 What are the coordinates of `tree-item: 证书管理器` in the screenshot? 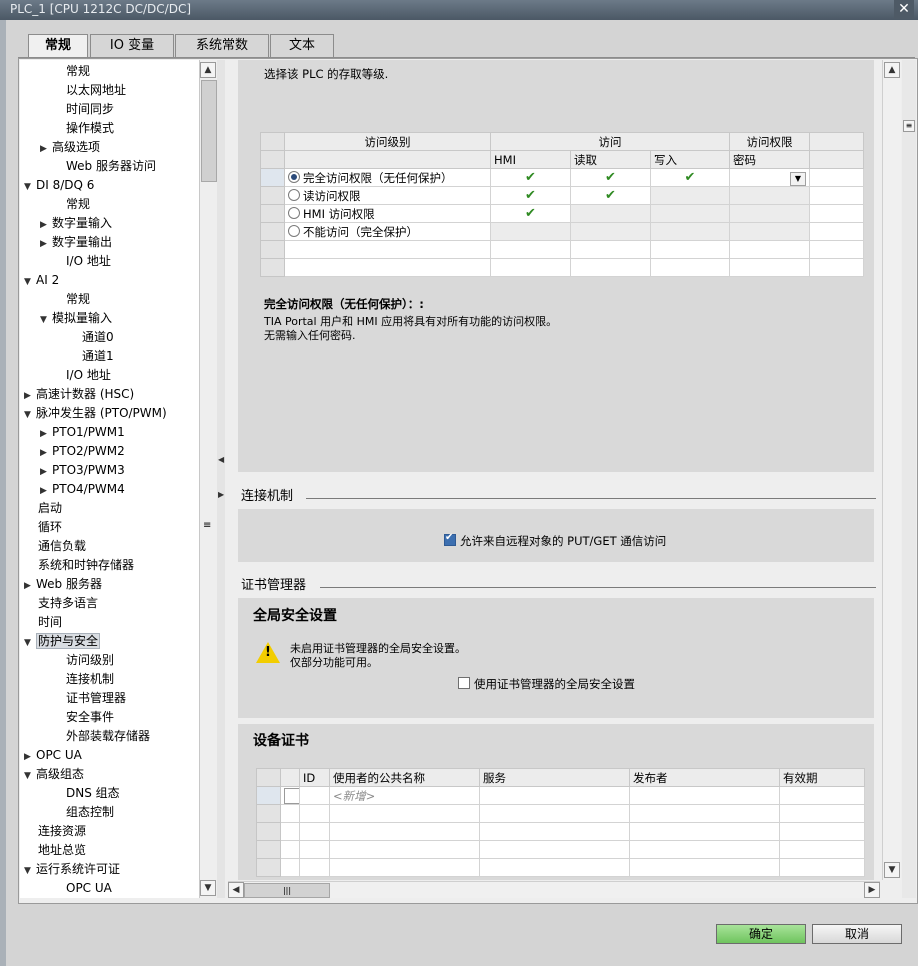 It's located at (90, 698).